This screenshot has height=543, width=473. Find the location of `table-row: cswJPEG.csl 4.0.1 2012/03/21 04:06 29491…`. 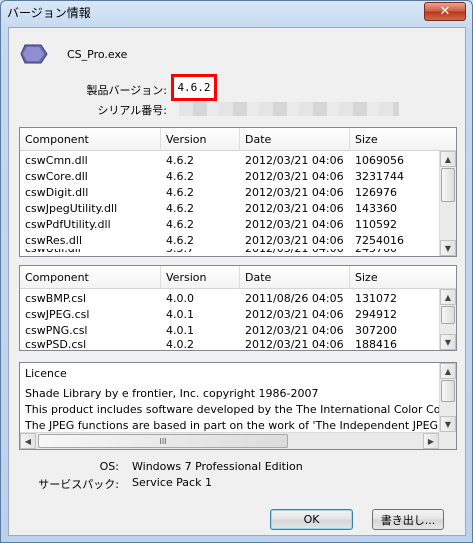

table-row: cswJPEG.csl 4.0.1 2012/03/21 04:06 29491… is located at coordinates (230, 315).